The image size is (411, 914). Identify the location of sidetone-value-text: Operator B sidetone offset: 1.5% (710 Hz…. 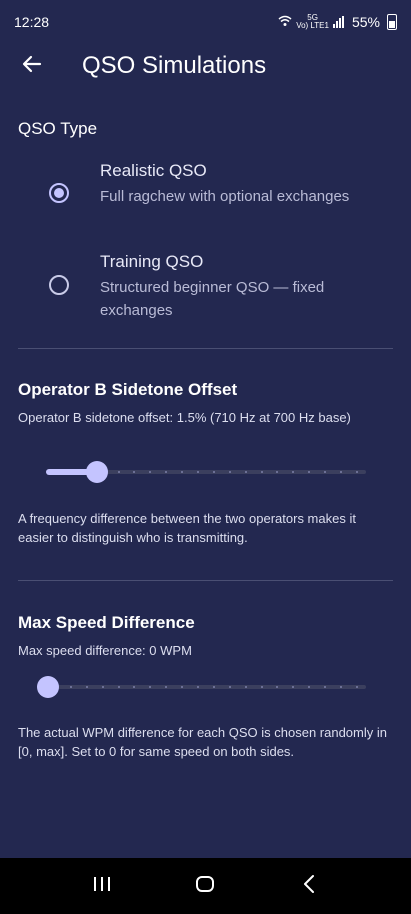
(184, 417).